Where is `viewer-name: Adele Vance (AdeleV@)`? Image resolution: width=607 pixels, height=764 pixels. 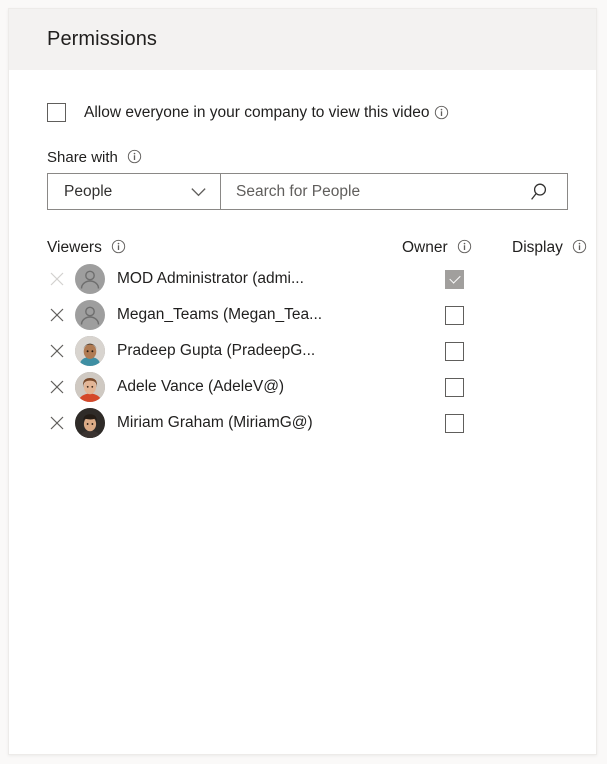 viewer-name: Adele Vance (AdeleV@) is located at coordinates (201, 386).